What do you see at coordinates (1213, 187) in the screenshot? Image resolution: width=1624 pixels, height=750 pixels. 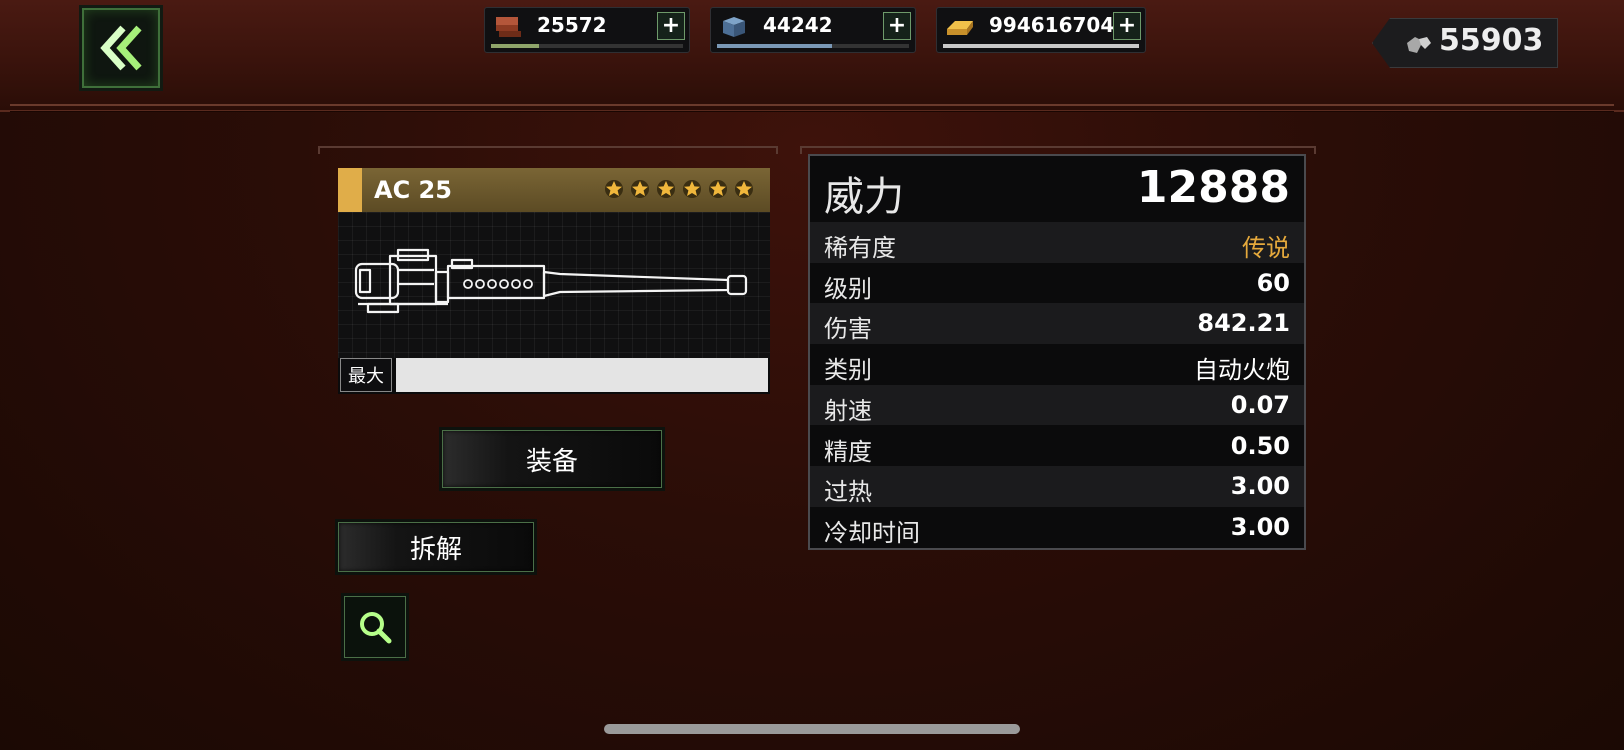 I see `power-value: 12888` at bounding box center [1213, 187].